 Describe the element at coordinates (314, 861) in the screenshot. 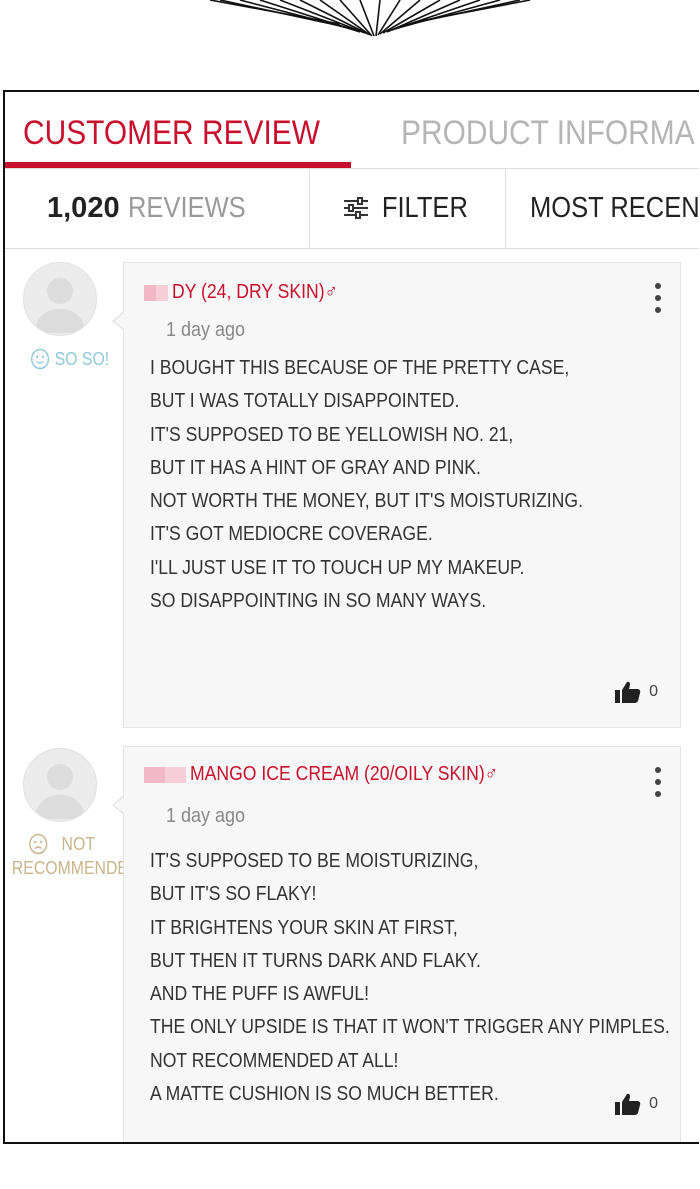

I see `review-line: IT'S SUPPOSED TO BE MOISTURIZING,` at that location.